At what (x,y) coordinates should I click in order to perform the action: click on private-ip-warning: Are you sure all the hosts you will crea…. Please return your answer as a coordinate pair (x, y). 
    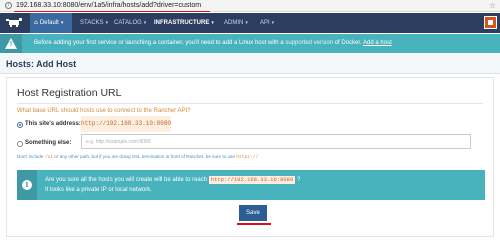
    Looking at the image, I should click on (251, 185).